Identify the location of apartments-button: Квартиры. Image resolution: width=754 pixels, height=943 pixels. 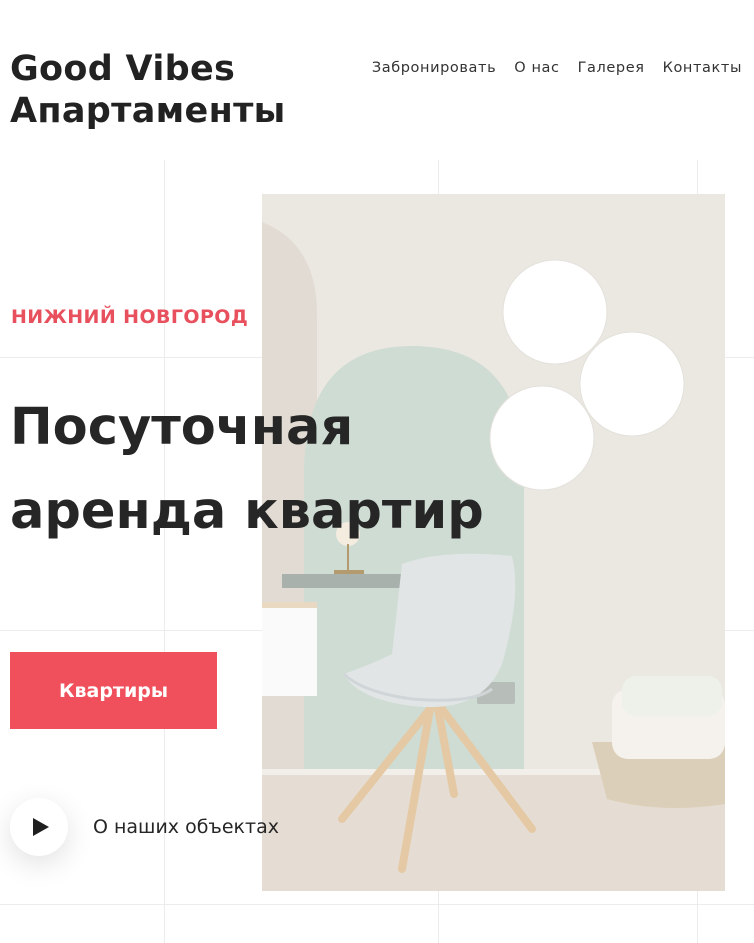
(113, 690).